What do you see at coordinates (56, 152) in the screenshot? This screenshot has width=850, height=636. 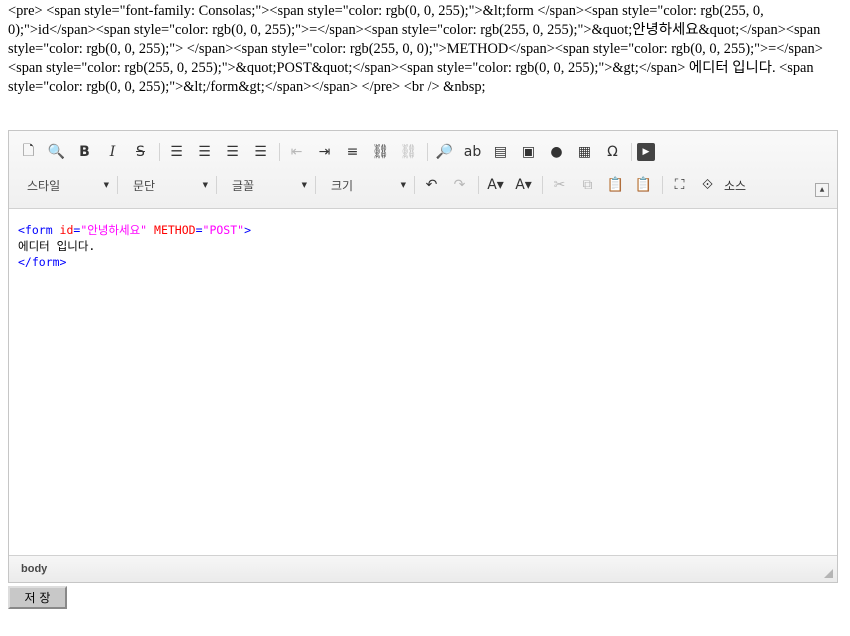 I see `preview-icon: 🔍` at bounding box center [56, 152].